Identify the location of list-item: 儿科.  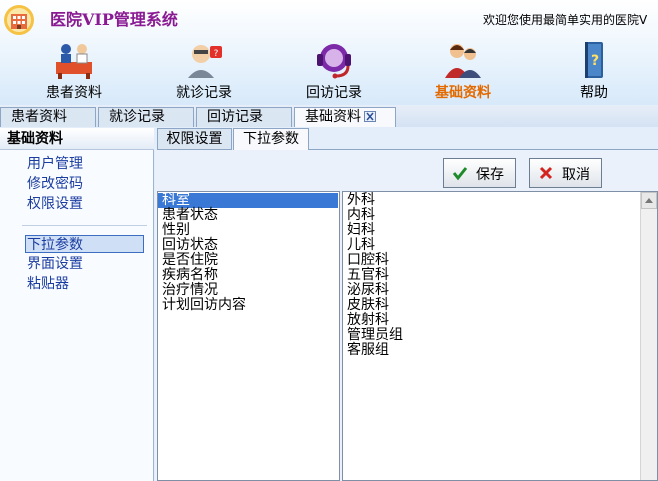
(500, 245).